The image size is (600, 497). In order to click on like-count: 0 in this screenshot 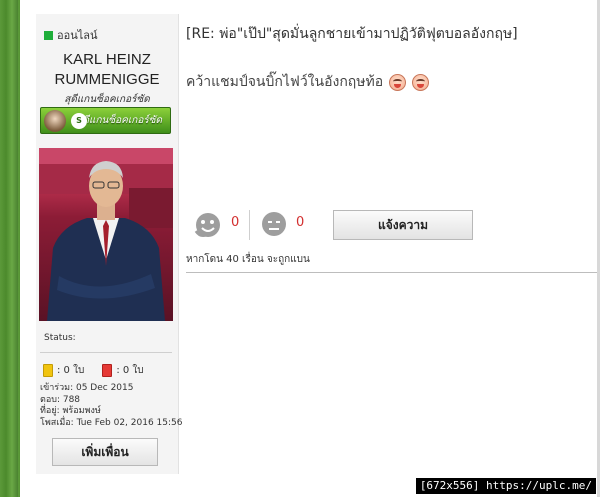, I will do `click(235, 222)`.